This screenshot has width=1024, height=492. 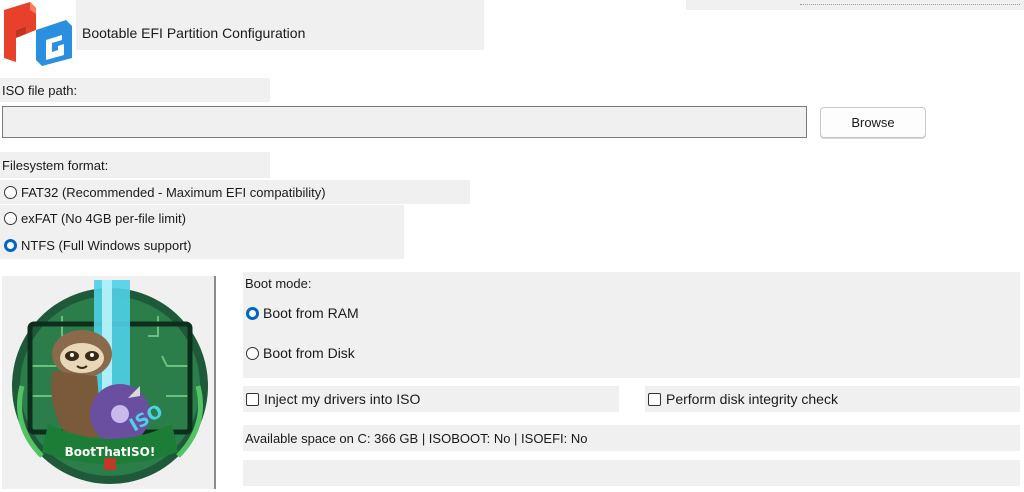 What do you see at coordinates (343, 283) in the screenshot?
I see `boot-mode-label-row: Boot mode:` at bounding box center [343, 283].